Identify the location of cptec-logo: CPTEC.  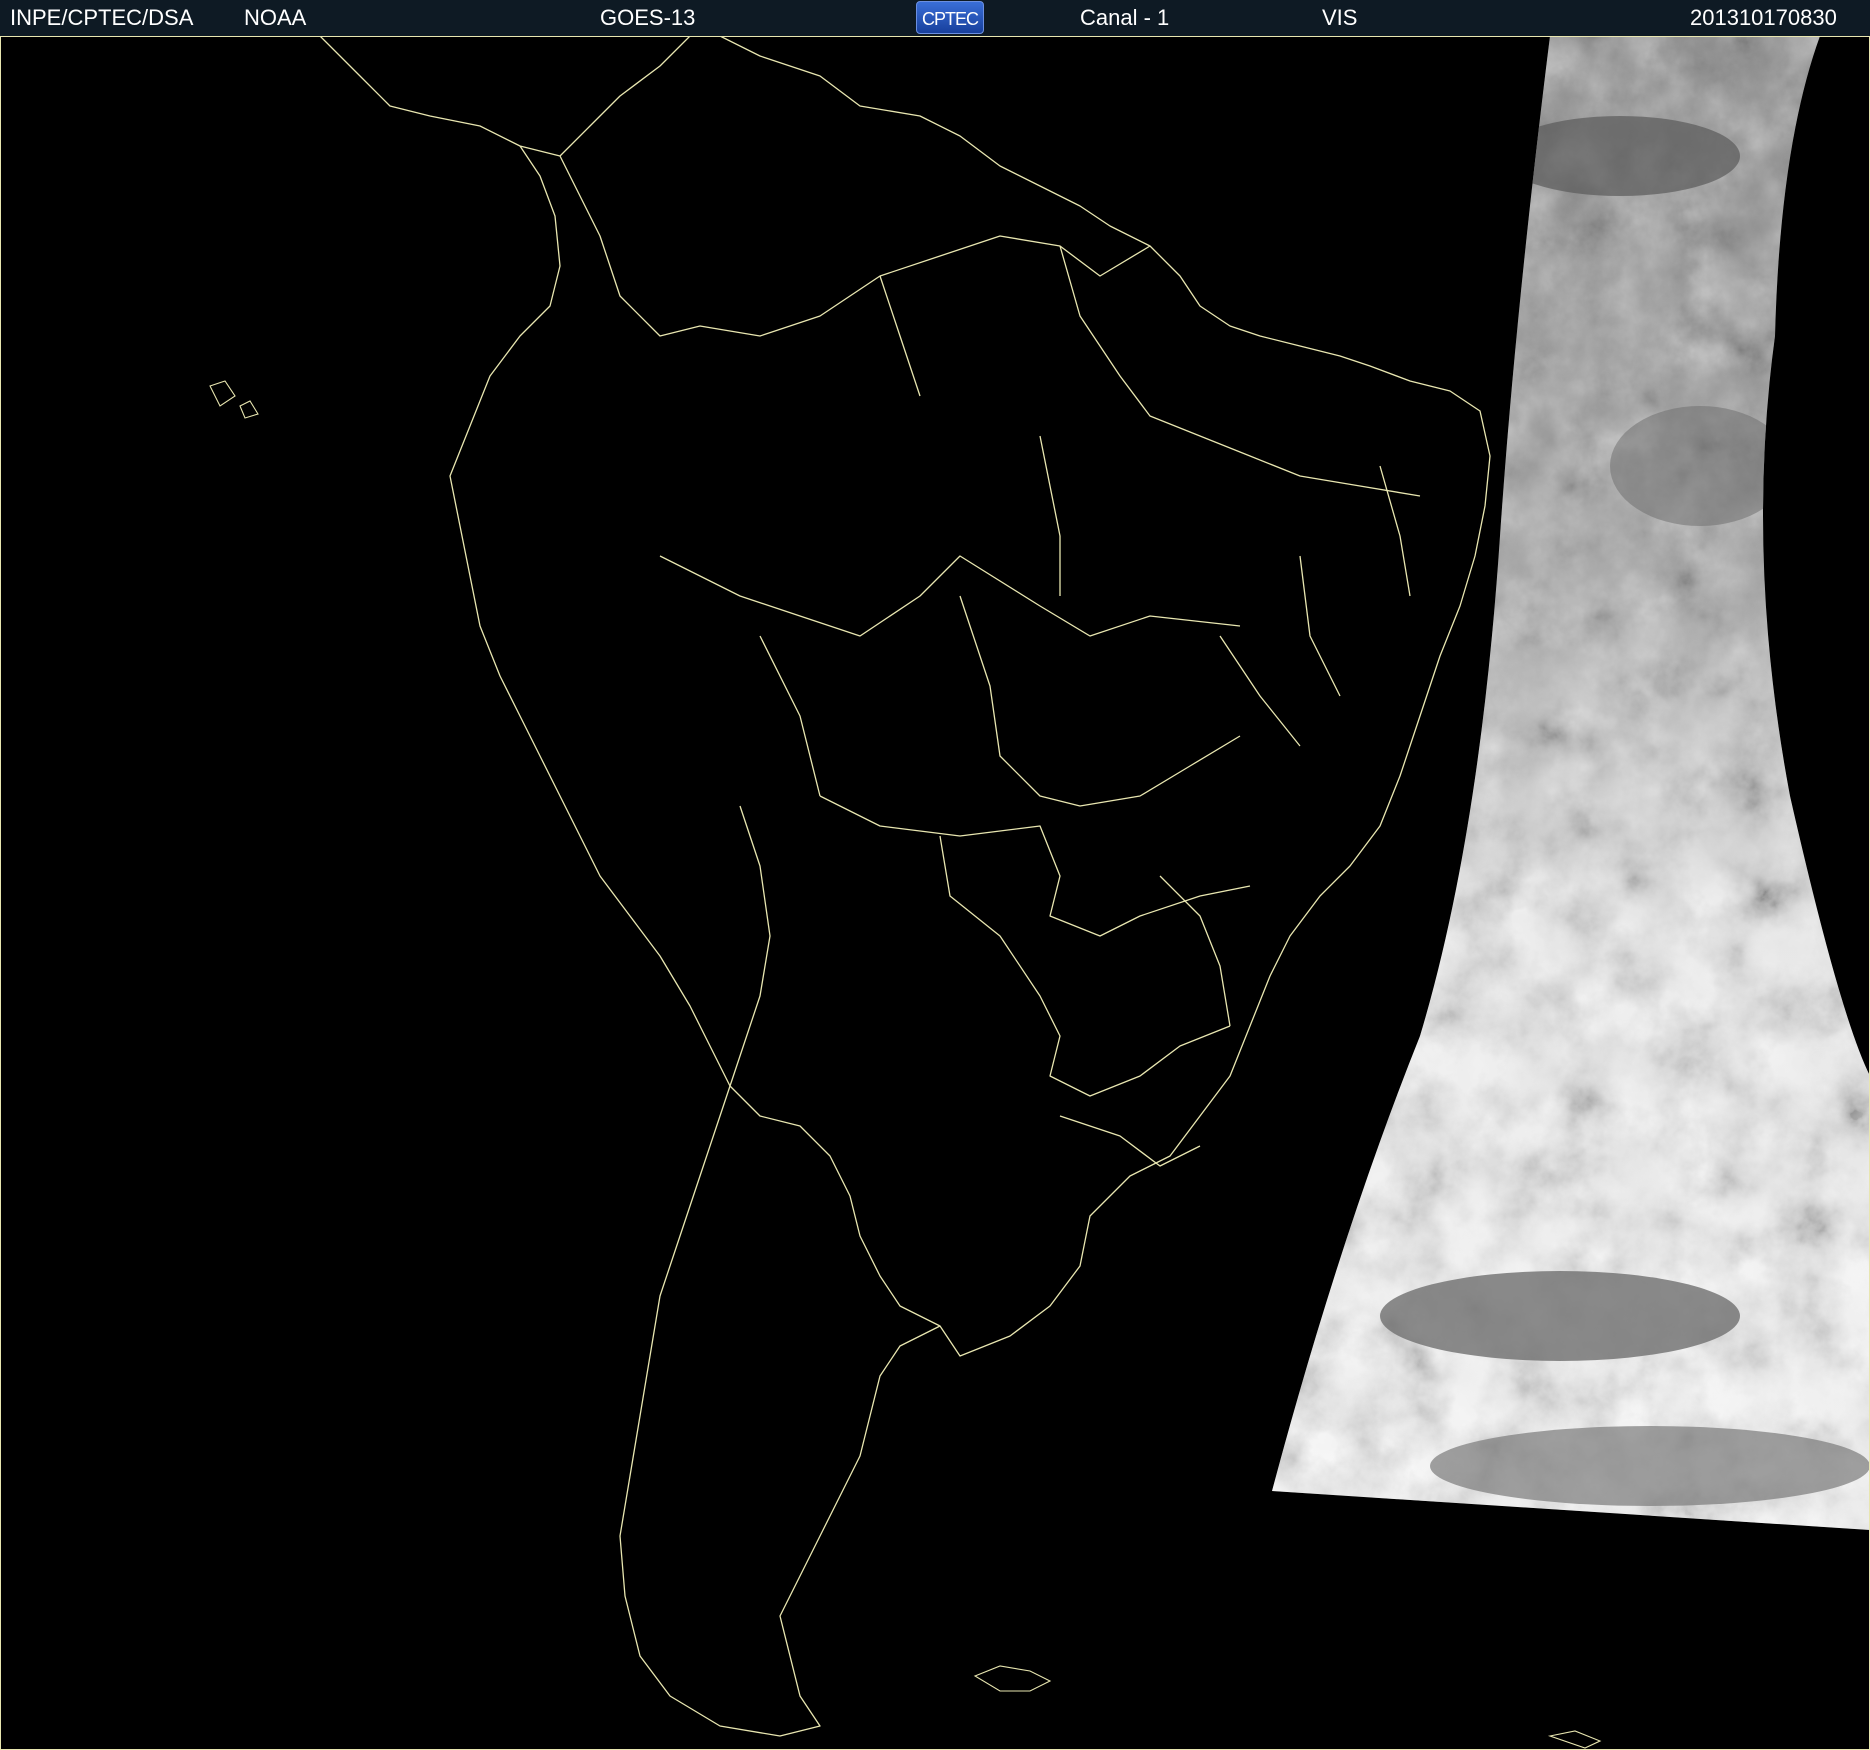
(950, 17).